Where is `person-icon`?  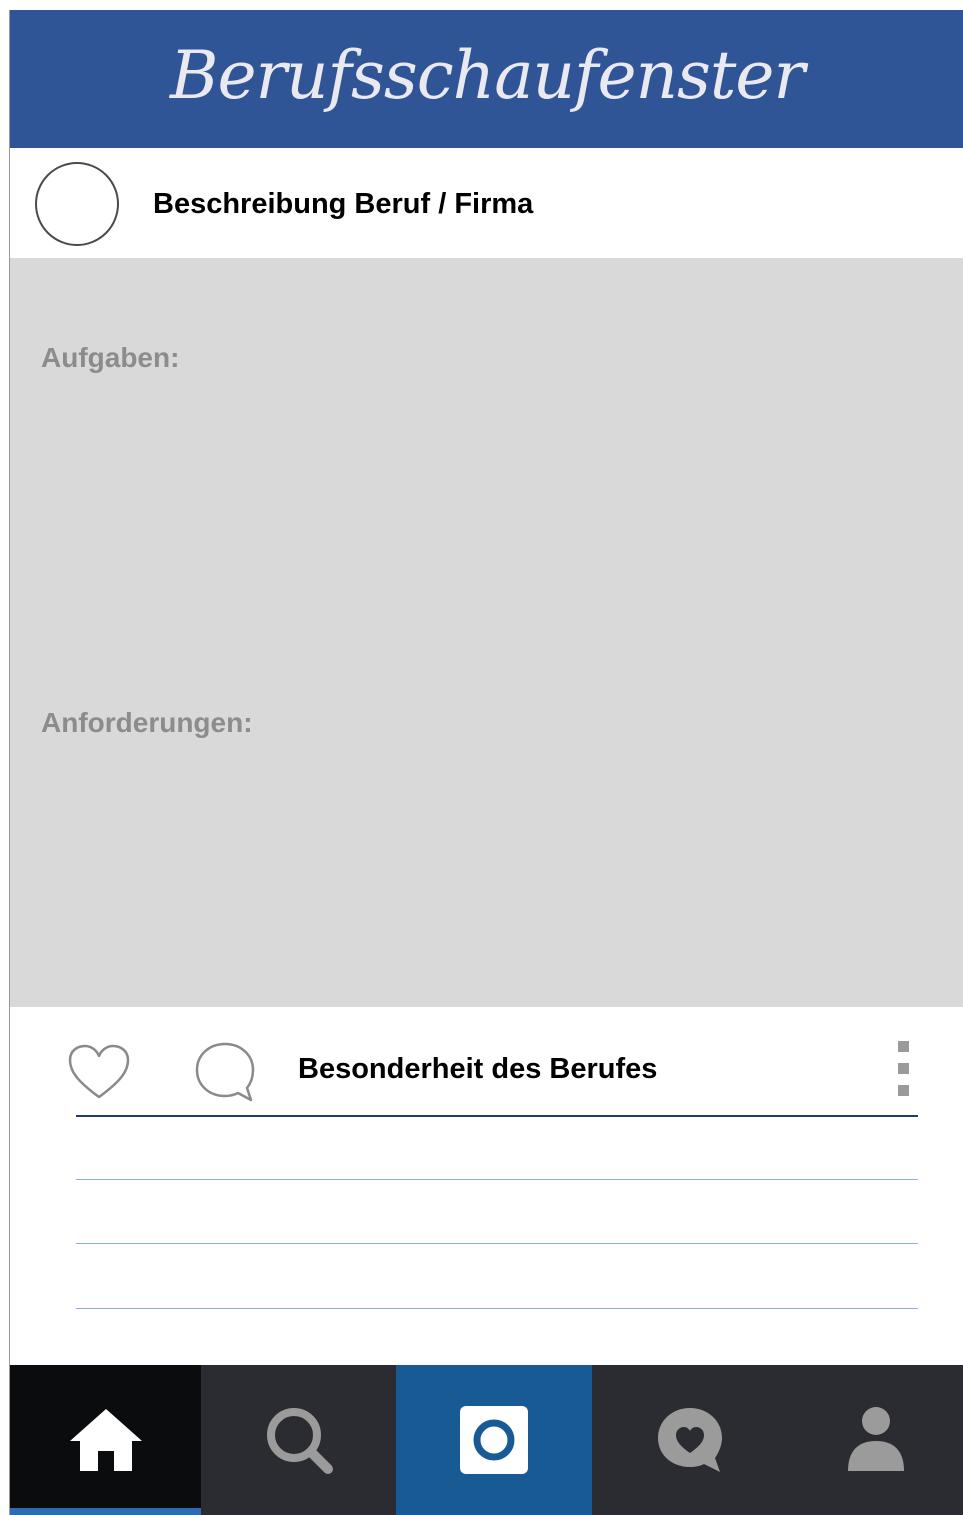
person-icon is located at coordinates (875, 1439).